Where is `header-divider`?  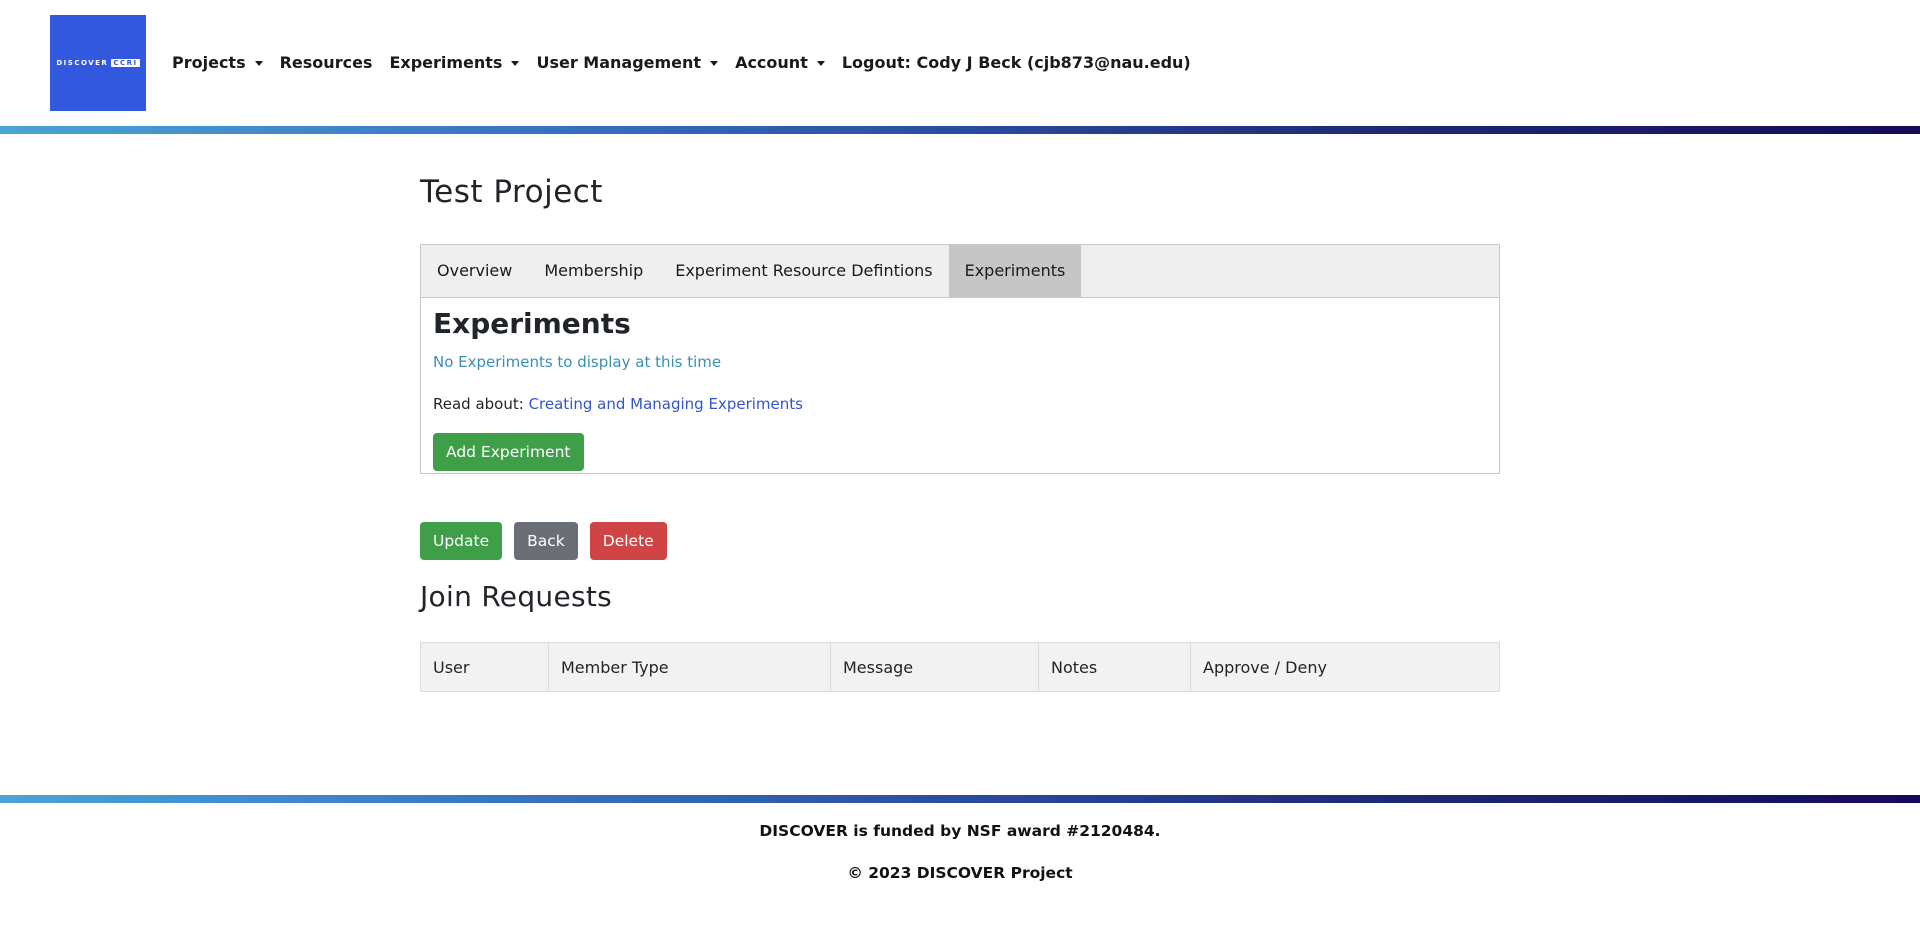 header-divider is located at coordinates (960, 130).